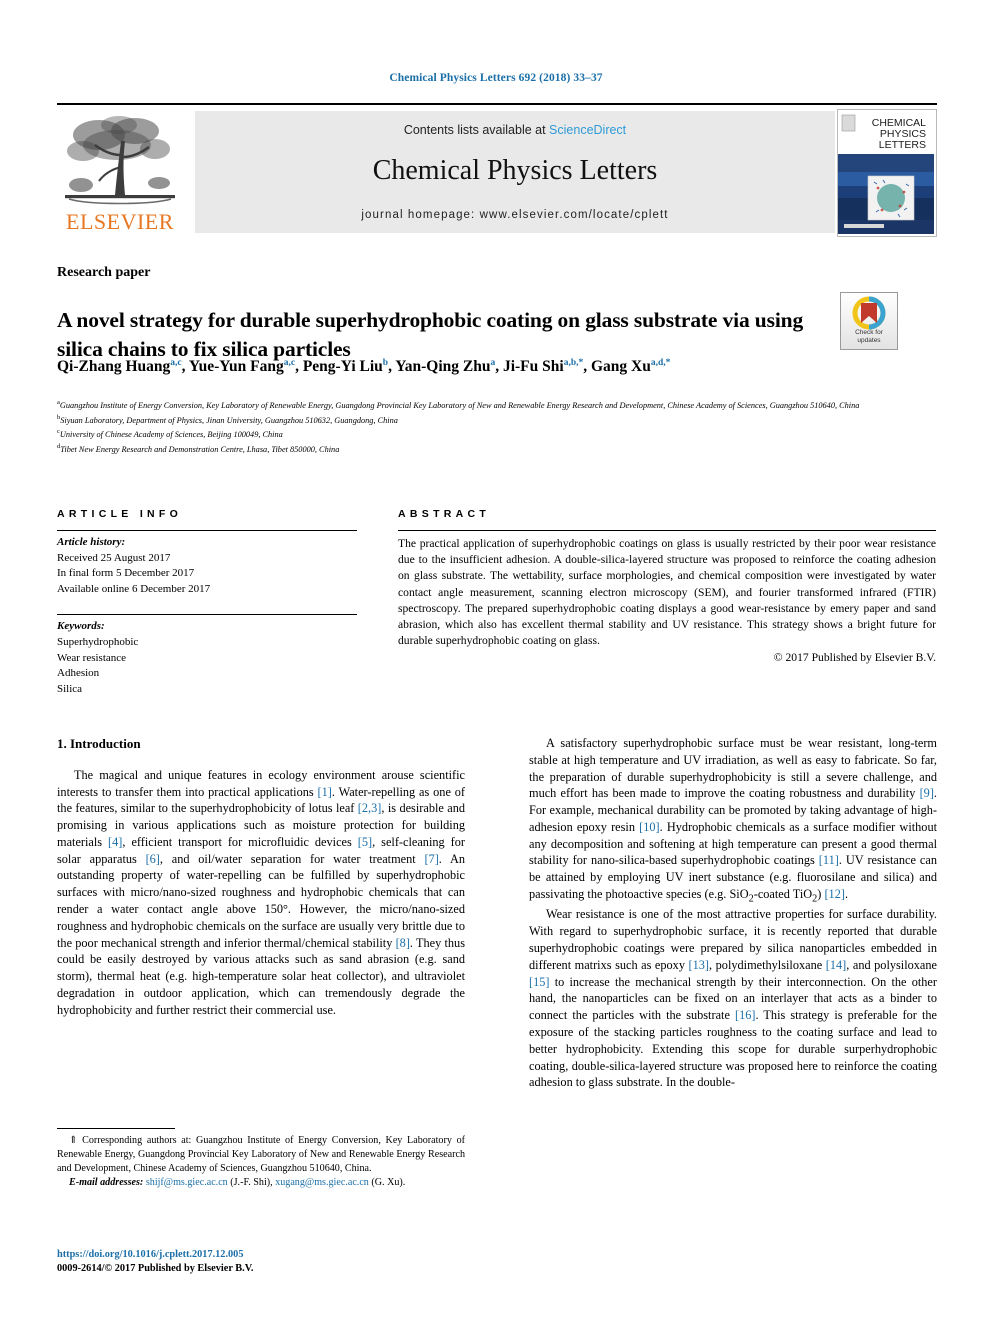 The width and height of the screenshot is (992, 1323). What do you see at coordinates (388, 1183) in the screenshot?
I see `email-owner-2: (G. Xu).` at bounding box center [388, 1183].